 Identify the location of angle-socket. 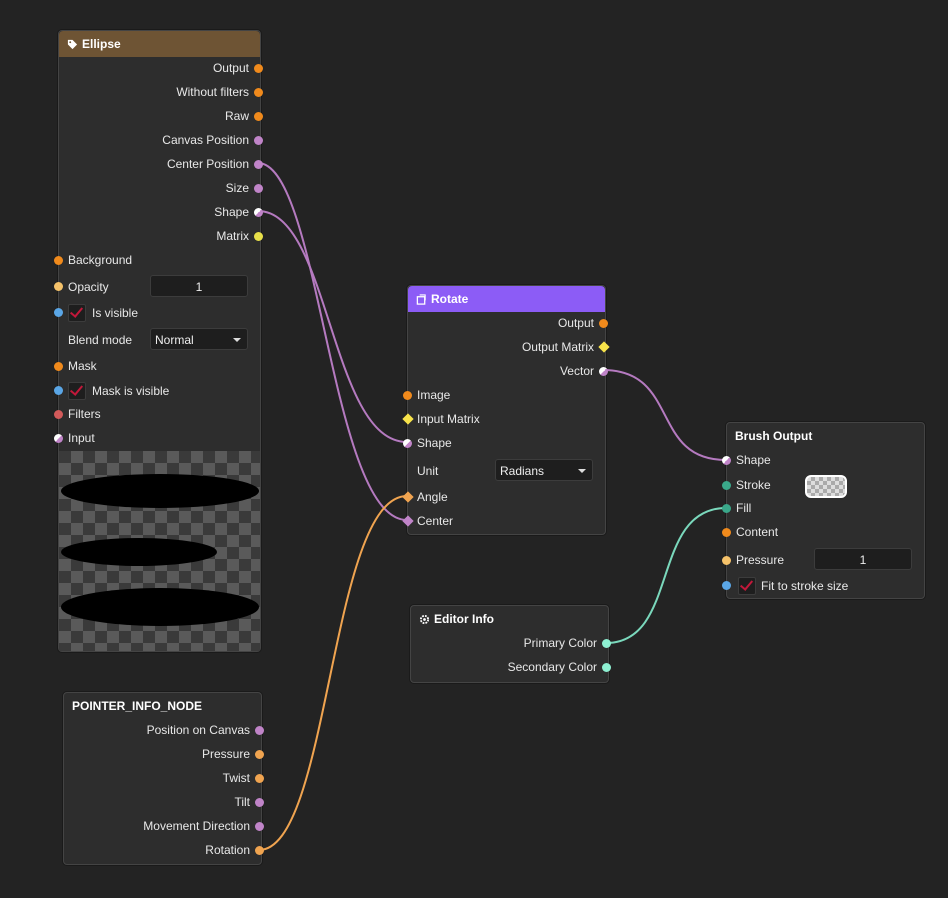
(408, 497).